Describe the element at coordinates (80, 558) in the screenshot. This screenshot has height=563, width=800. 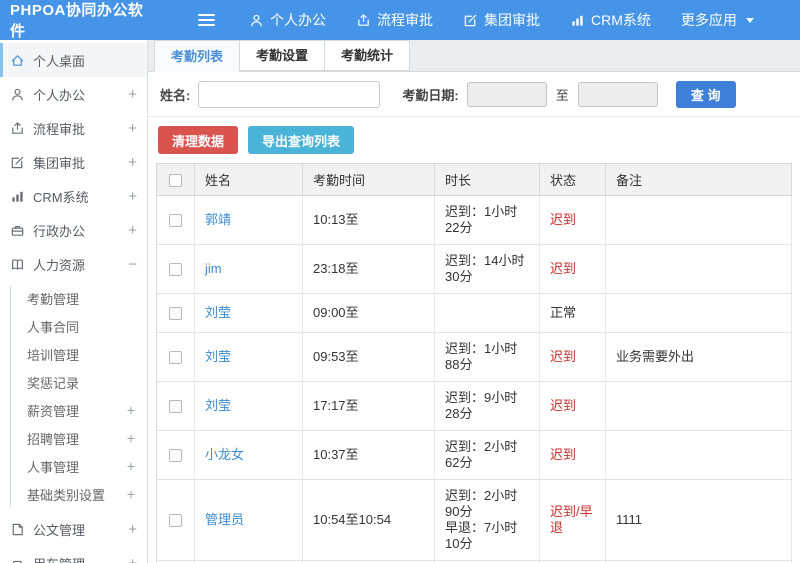
I see `sidebar-item-label: 用车管理` at that location.